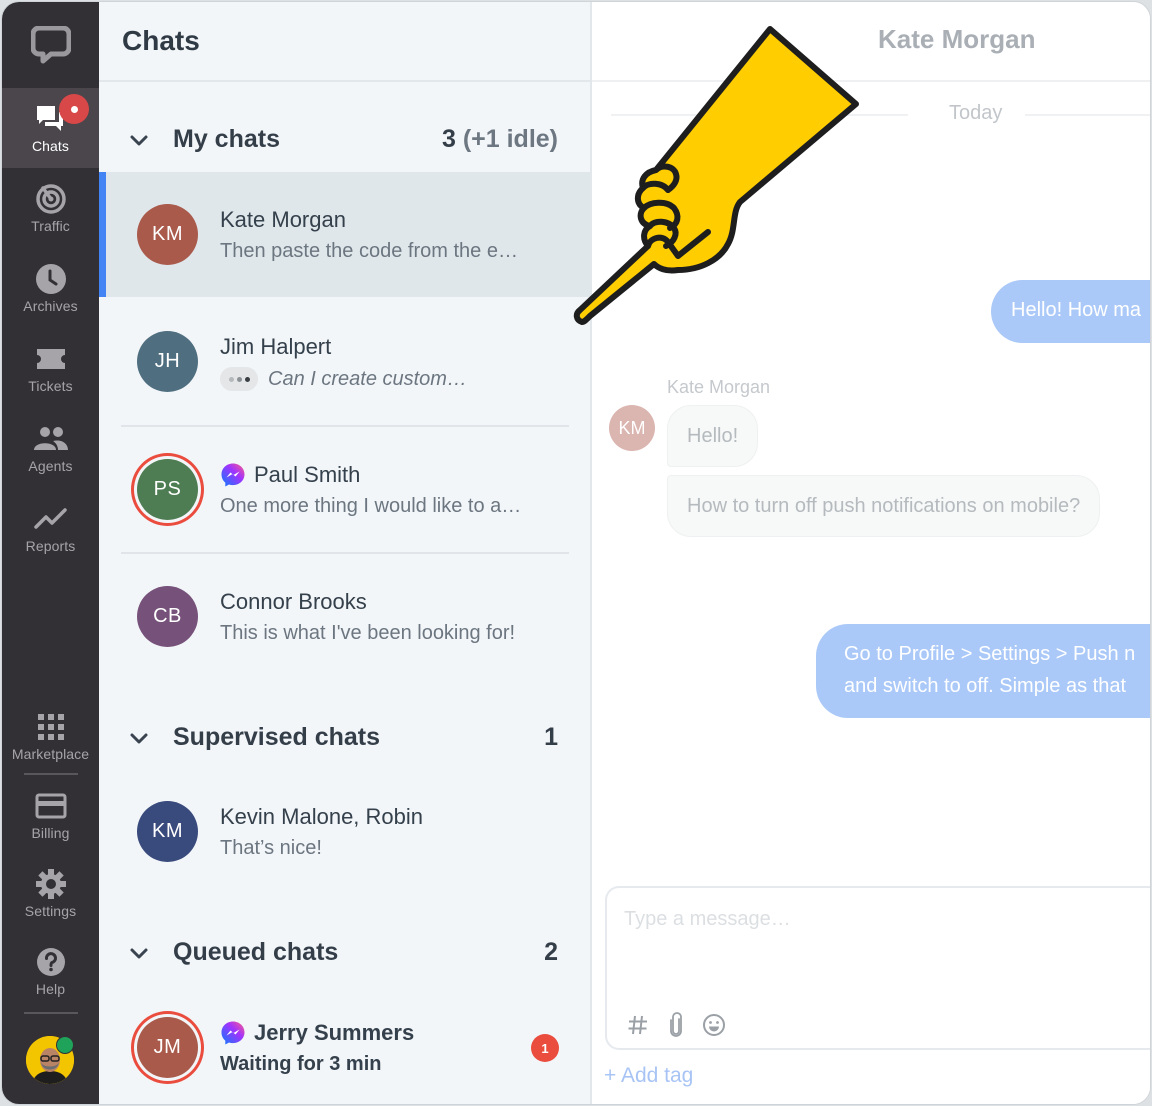 This screenshot has height=1106, width=1152. What do you see at coordinates (50, 146) in the screenshot?
I see `nav-item-label: Chats` at bounding box center [50, 146].